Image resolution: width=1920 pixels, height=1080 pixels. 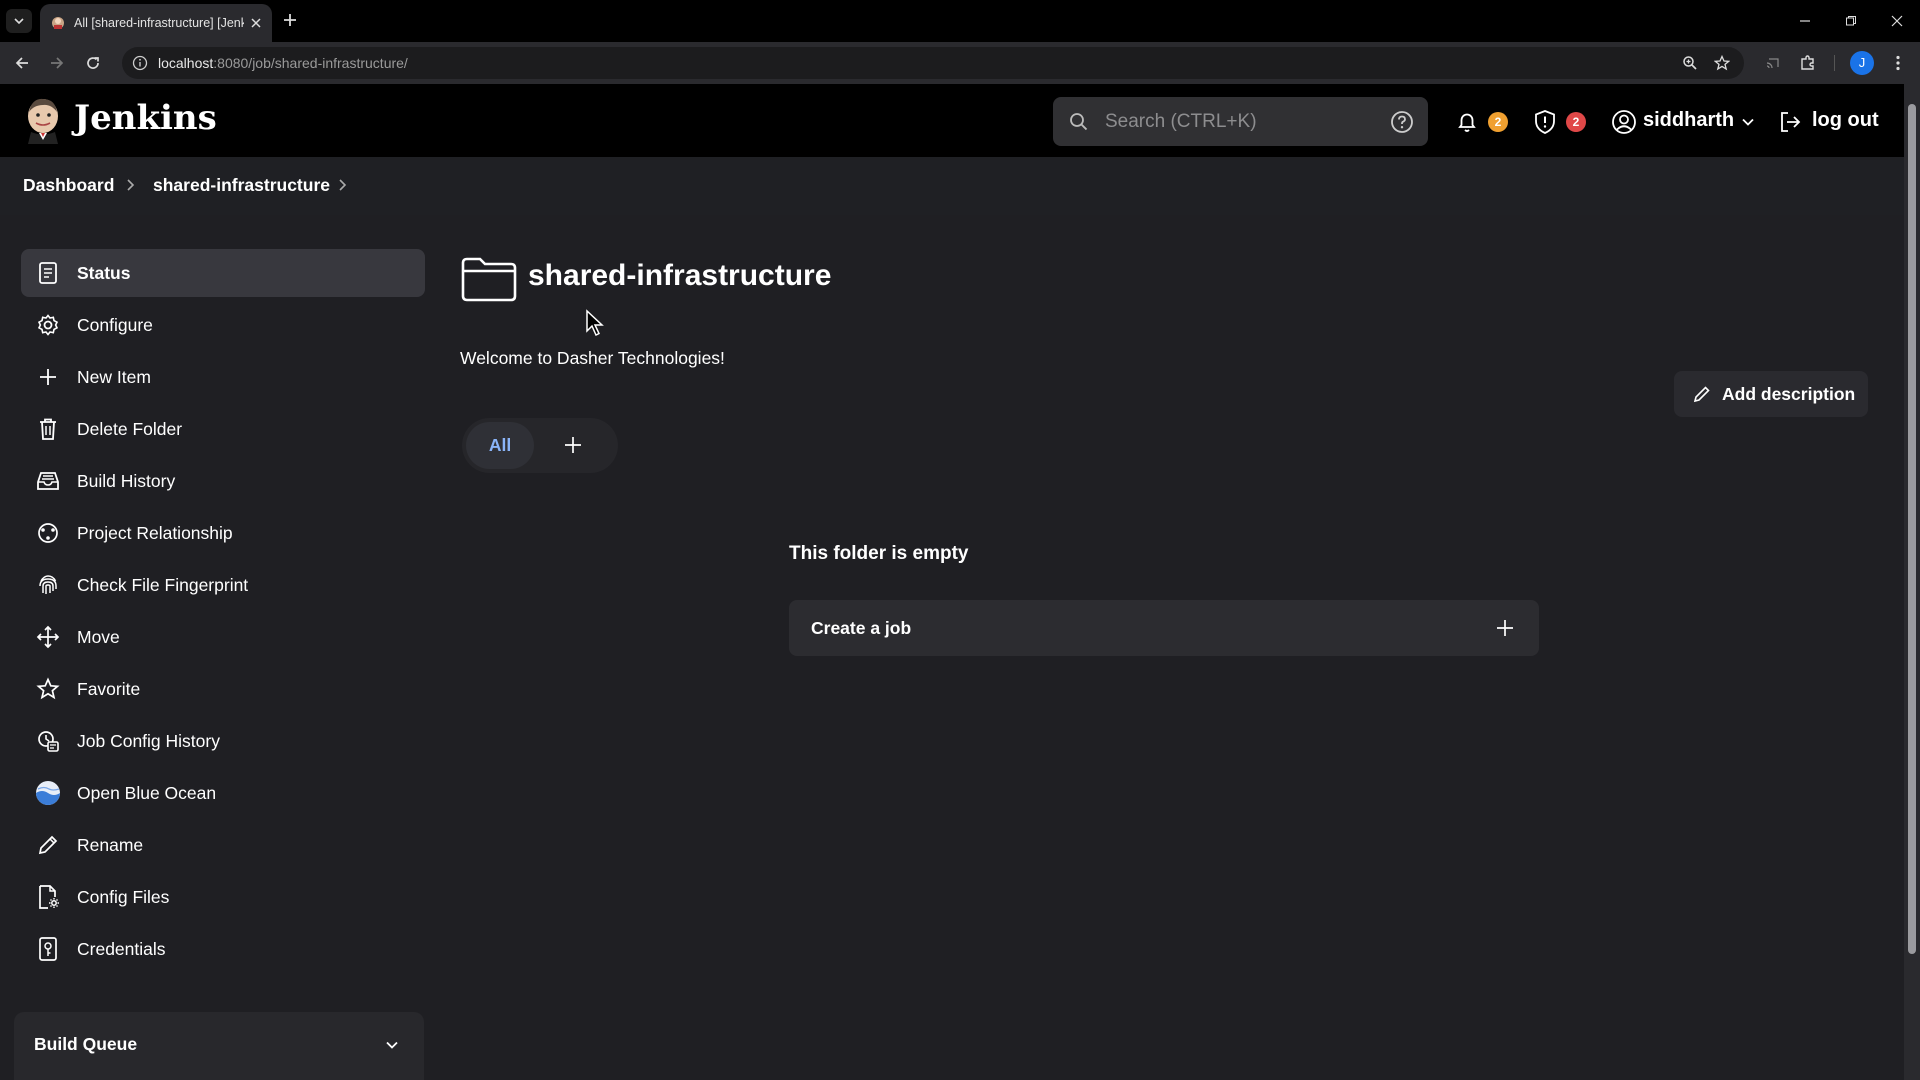 What do you see at coordinates (98, 636) in the screenshot?
I see `sidebar-item-label: Move` at bounding box center [98, 636].